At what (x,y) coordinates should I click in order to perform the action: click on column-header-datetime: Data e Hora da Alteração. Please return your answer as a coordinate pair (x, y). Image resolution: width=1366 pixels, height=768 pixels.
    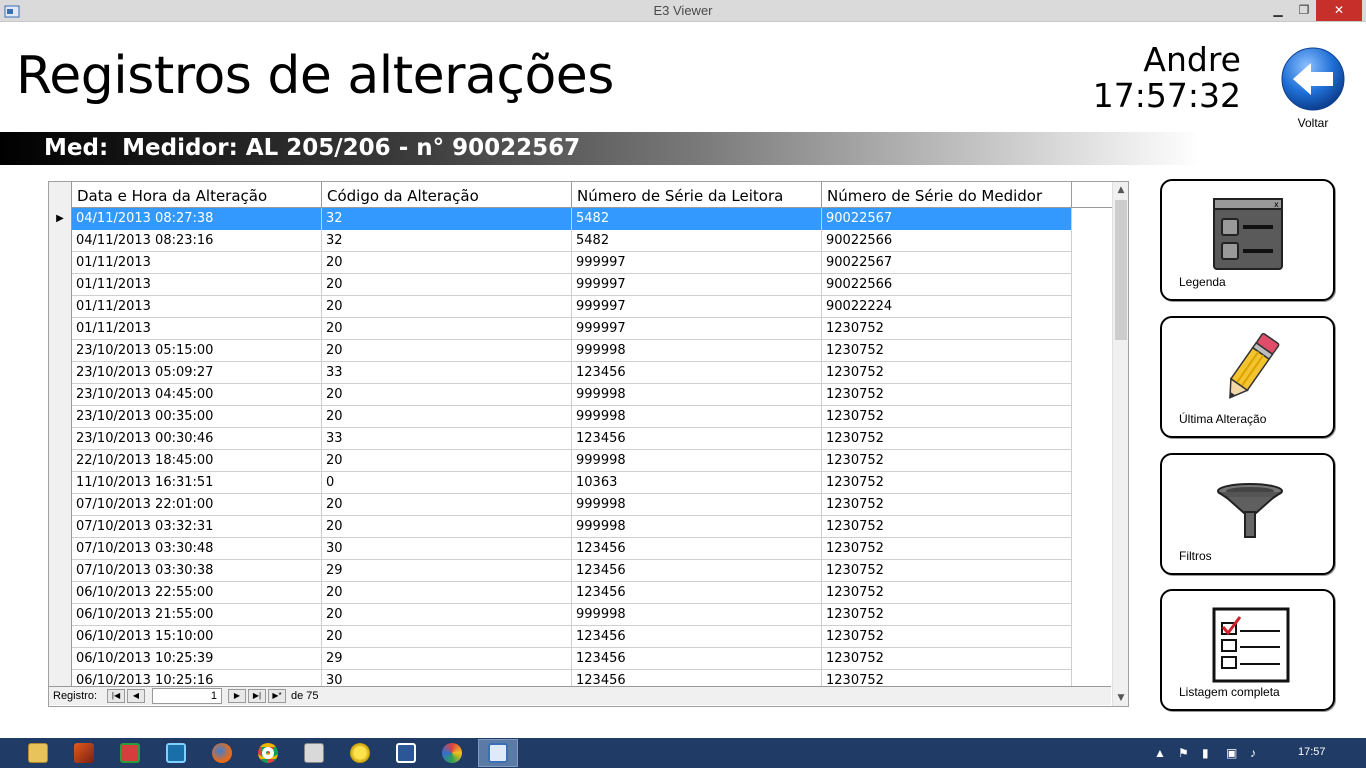
    Looking at the image, I should click on (197, 195).